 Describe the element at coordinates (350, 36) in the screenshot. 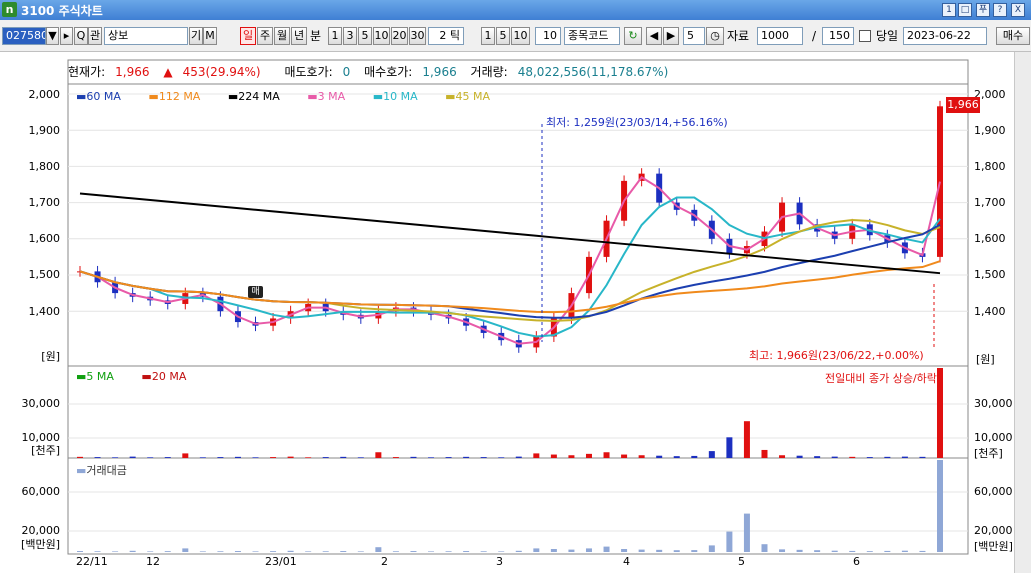

I see `minute-3-button: 3` at that location.